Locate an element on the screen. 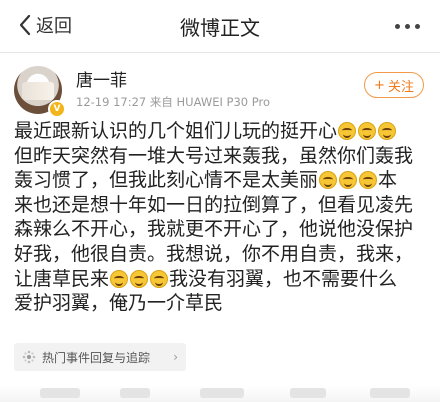  post-body-line: 爱护羽翼，俺乃一介草民 is located at coordinates (224, 303).